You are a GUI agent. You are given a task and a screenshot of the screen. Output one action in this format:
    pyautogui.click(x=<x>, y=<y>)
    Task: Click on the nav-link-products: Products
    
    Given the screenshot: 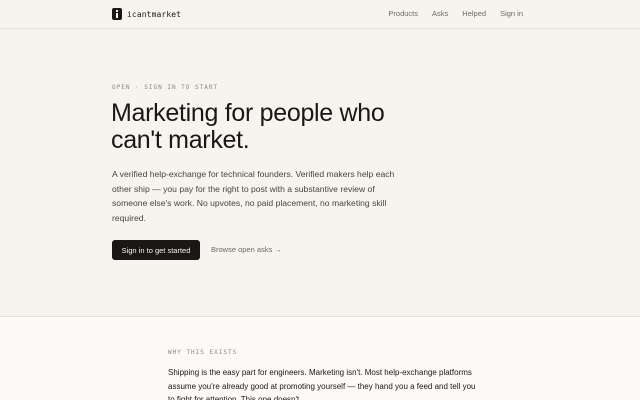 What is the action you would take?
    pyautogui.click(x=403, y=13)
    